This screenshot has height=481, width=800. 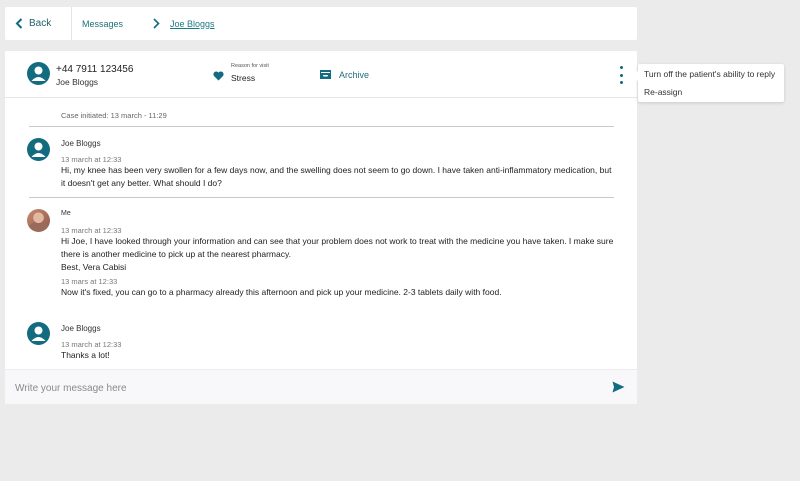 What do you see at coordinates (663, 92) in the screenshot?
I see `menu-item-reassign: Re-assign` at bounding box center [663, 92].